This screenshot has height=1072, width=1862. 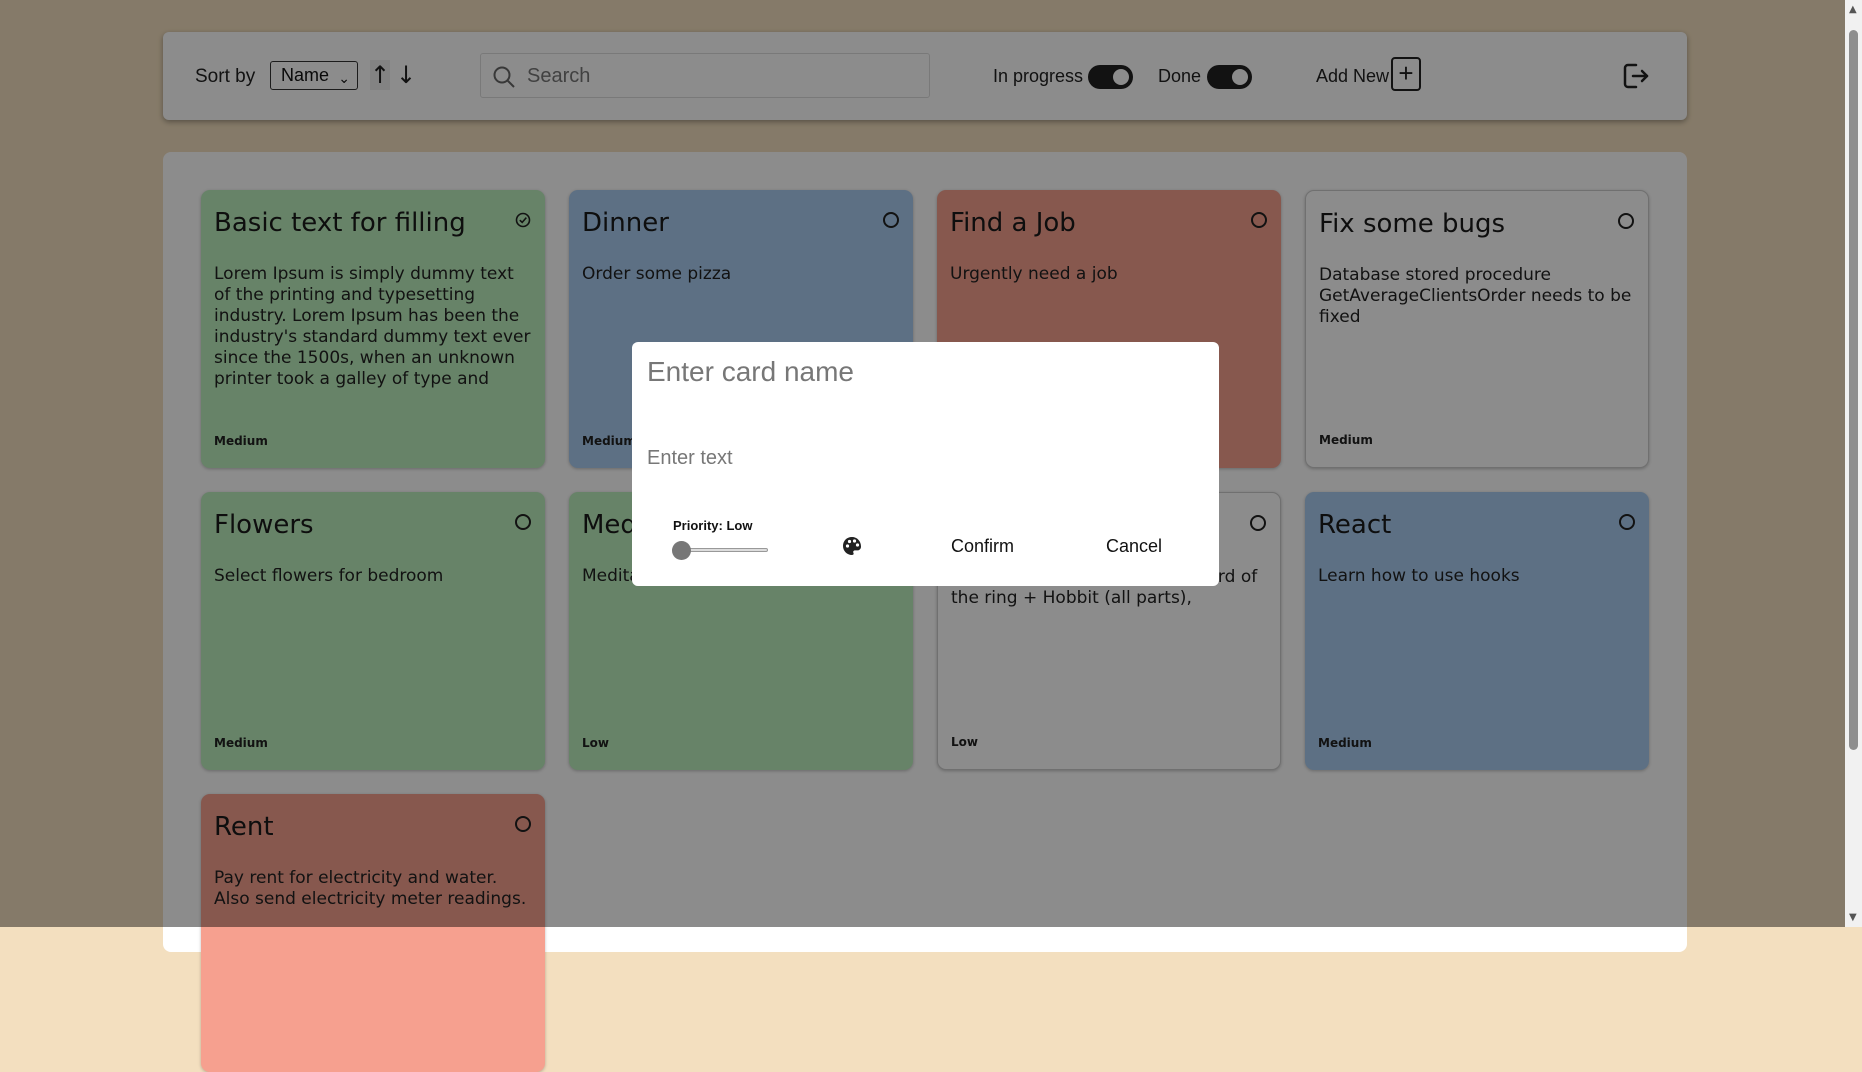 I want to click on slider-thumb, so click(x=681, y=550).